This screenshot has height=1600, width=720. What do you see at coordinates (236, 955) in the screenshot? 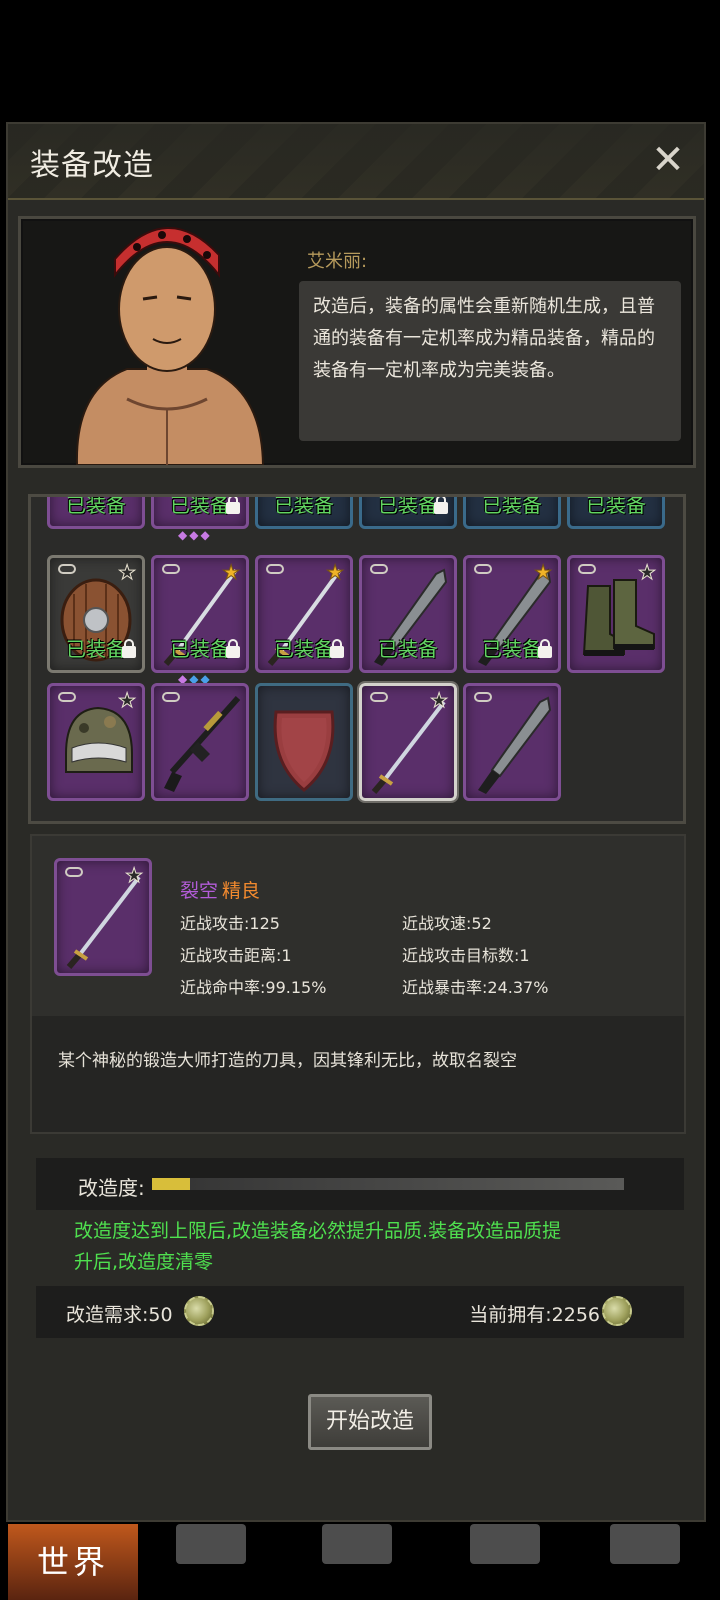
I see `stat-melee-range: 近战攻击距离:1` at bounding box center [236, 955].